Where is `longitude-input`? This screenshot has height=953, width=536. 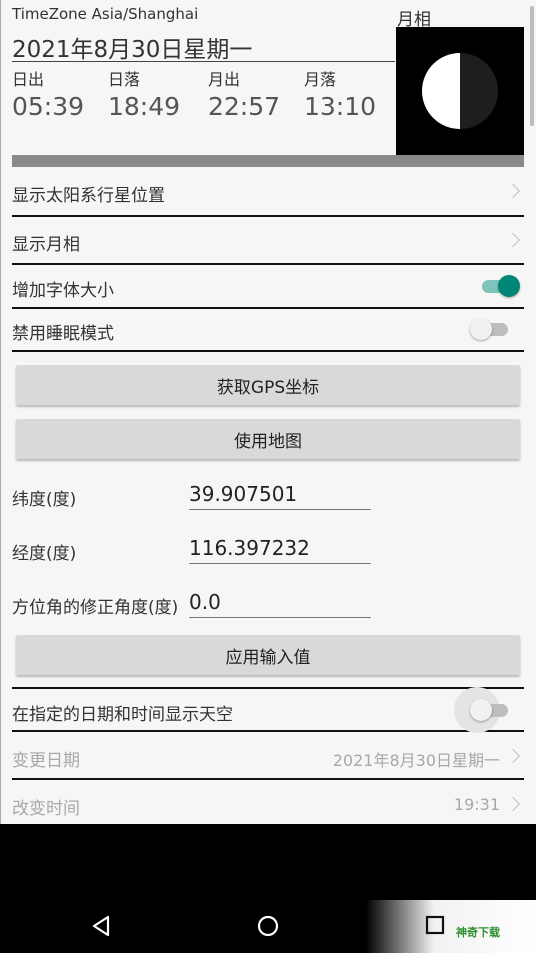
longitude-input is located at coordinates (280, 548).